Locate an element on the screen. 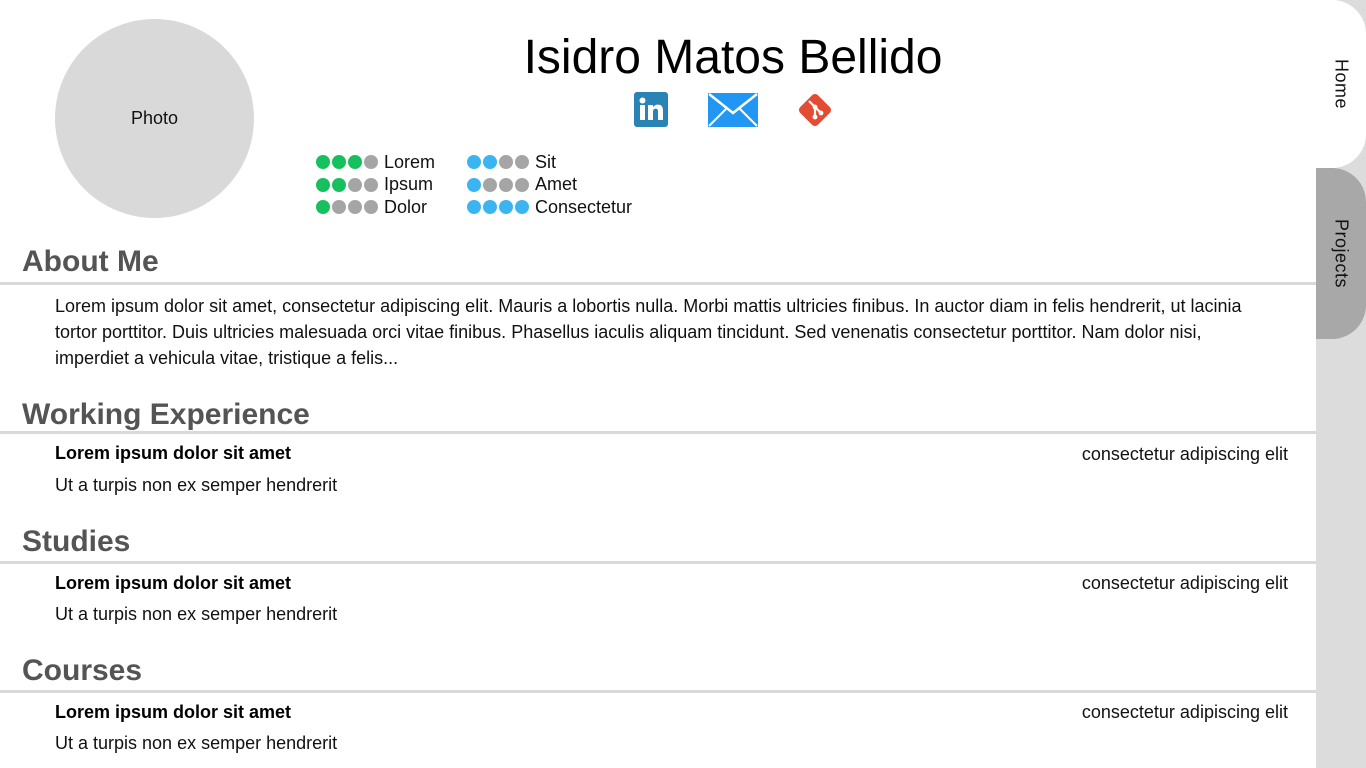 The height and width of the screenshot is (768, 1366). skill-item: Dolor is located at coordinates (375, 207).